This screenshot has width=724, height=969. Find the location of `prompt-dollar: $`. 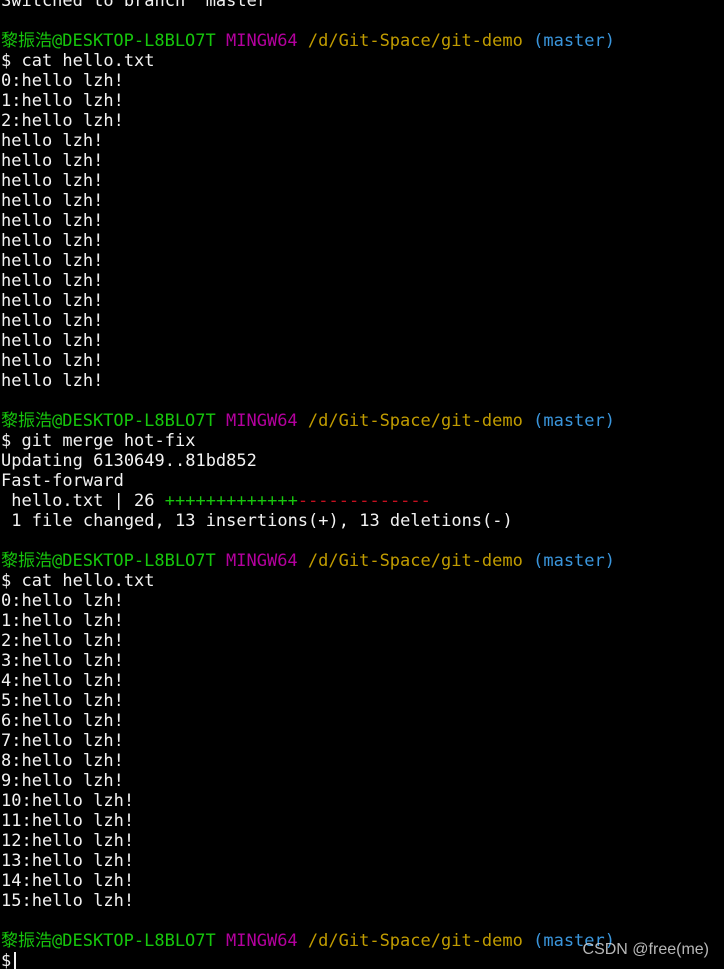

prompt-dollar: $ is located at coordinates (6, 960).